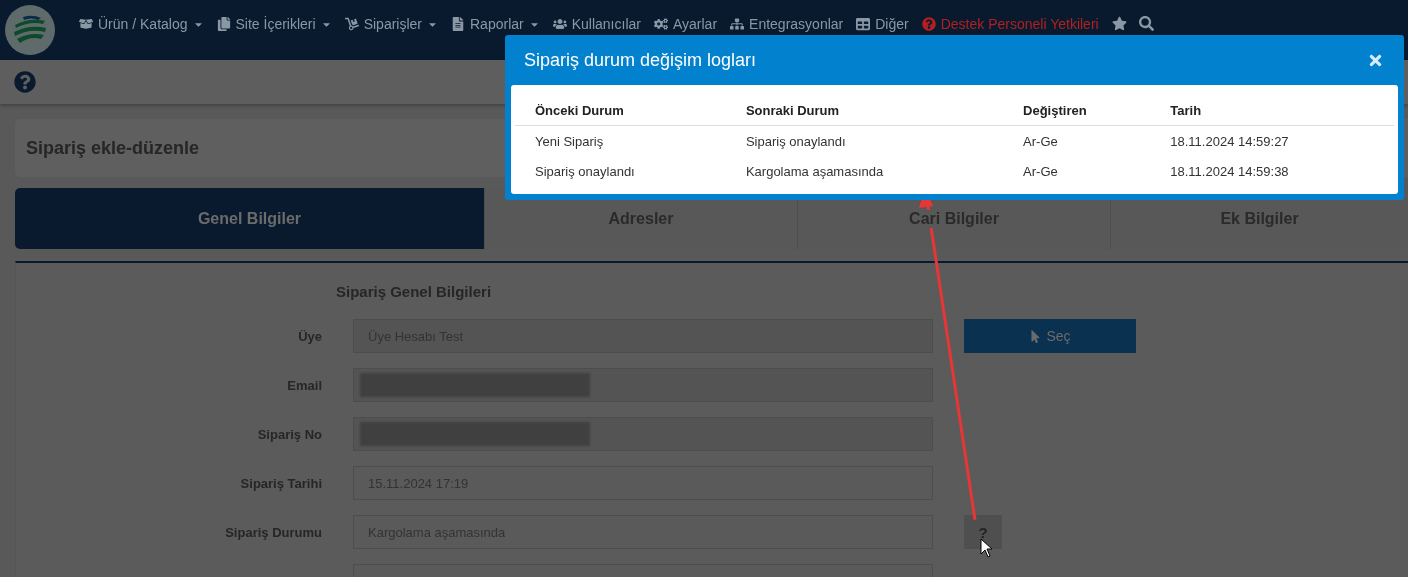 Image resolution: width=1408 pixels, height=577 pixels. Describe the element at coordinates (249, 218) in the screenshot. I see `tab: Genel Bilgiler` at that location.